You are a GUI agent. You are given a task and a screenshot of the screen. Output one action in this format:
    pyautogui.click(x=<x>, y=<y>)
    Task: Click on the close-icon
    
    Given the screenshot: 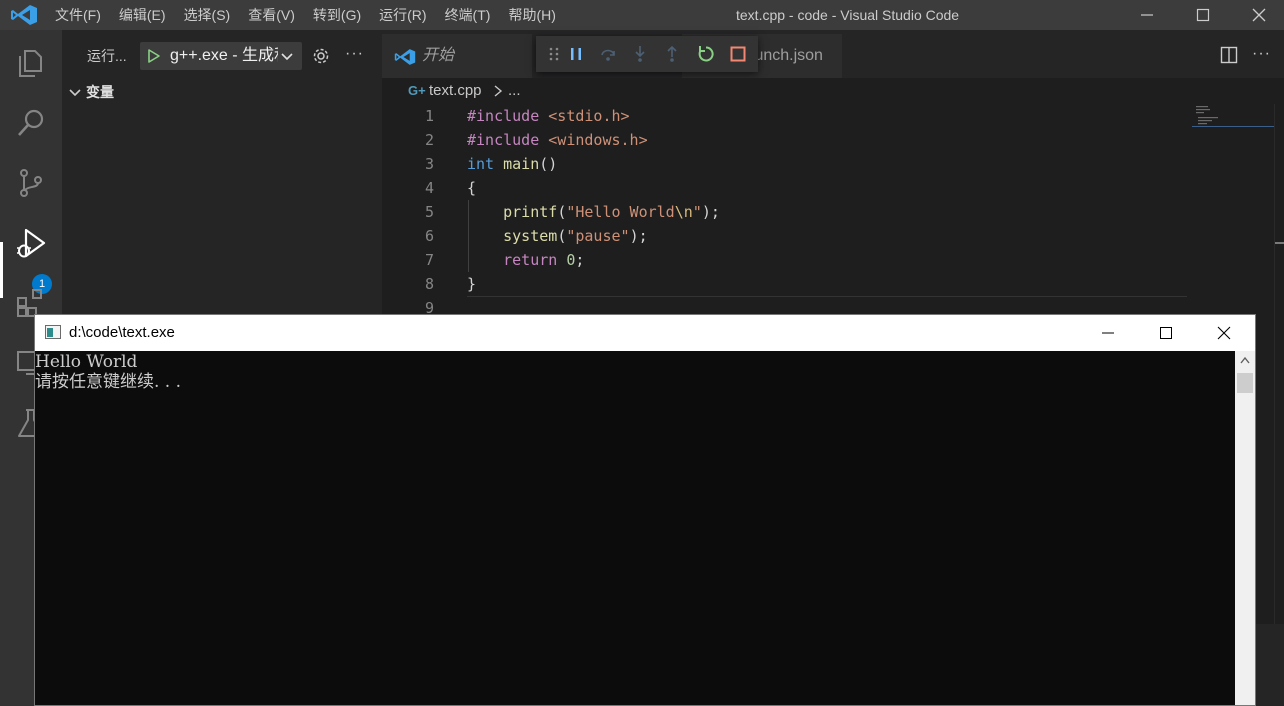 What is the action you would take?
    pyautogui.click(x=1259, y=15)
    